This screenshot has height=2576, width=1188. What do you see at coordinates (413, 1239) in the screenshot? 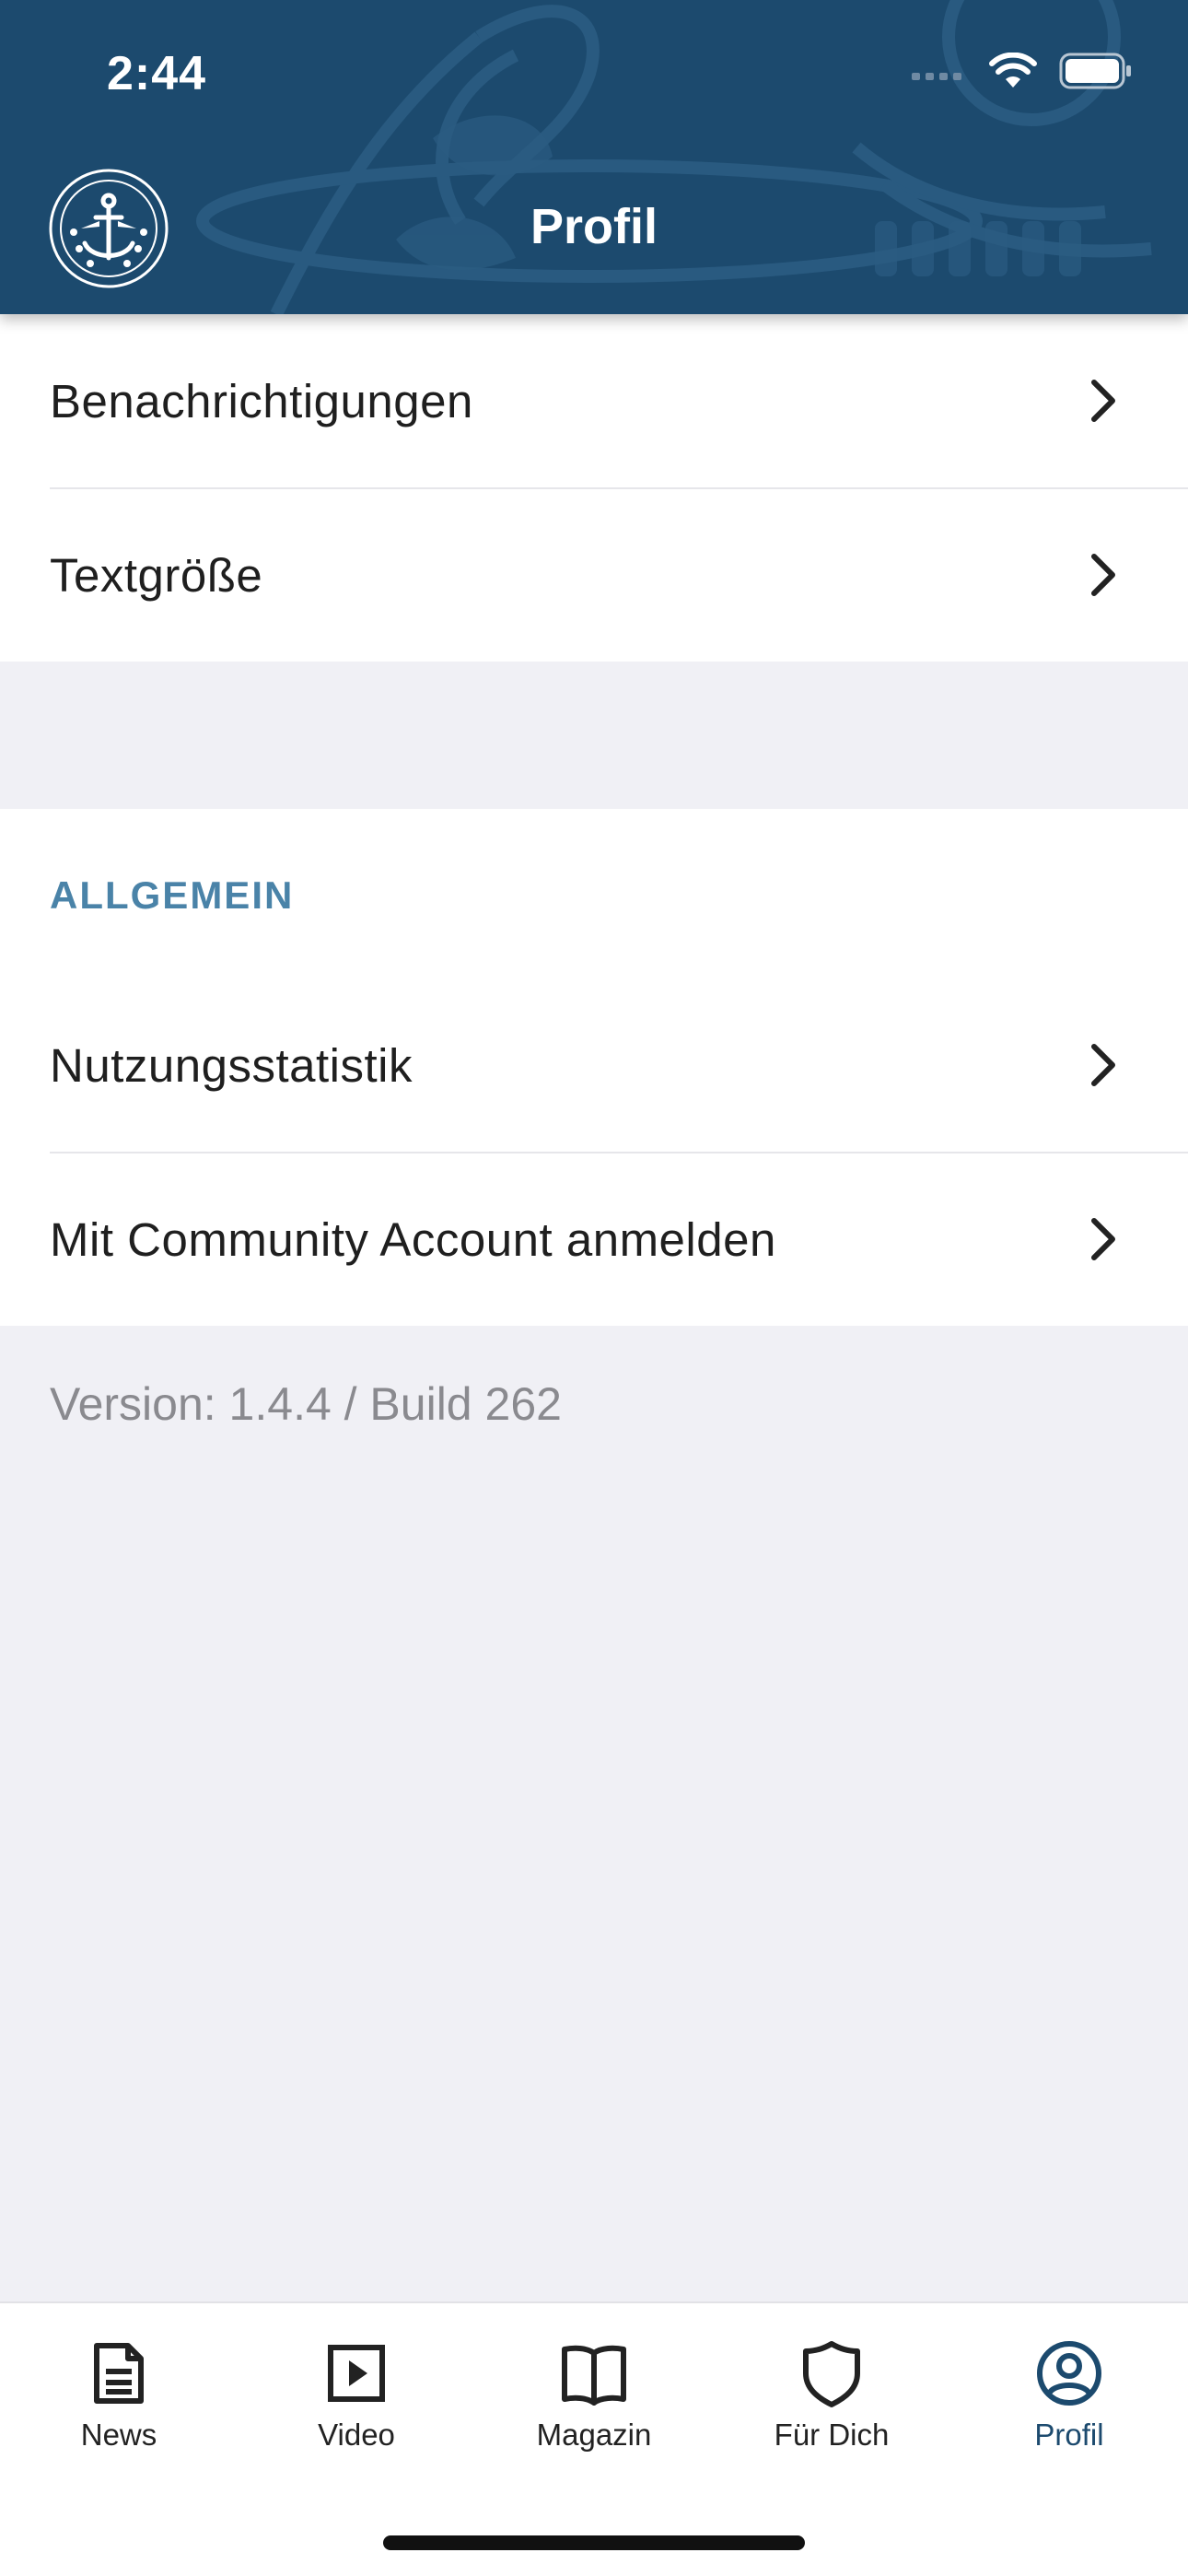
I see `list-item-label: Mit Community Account anmelden` at bounding box center [413, 1239].